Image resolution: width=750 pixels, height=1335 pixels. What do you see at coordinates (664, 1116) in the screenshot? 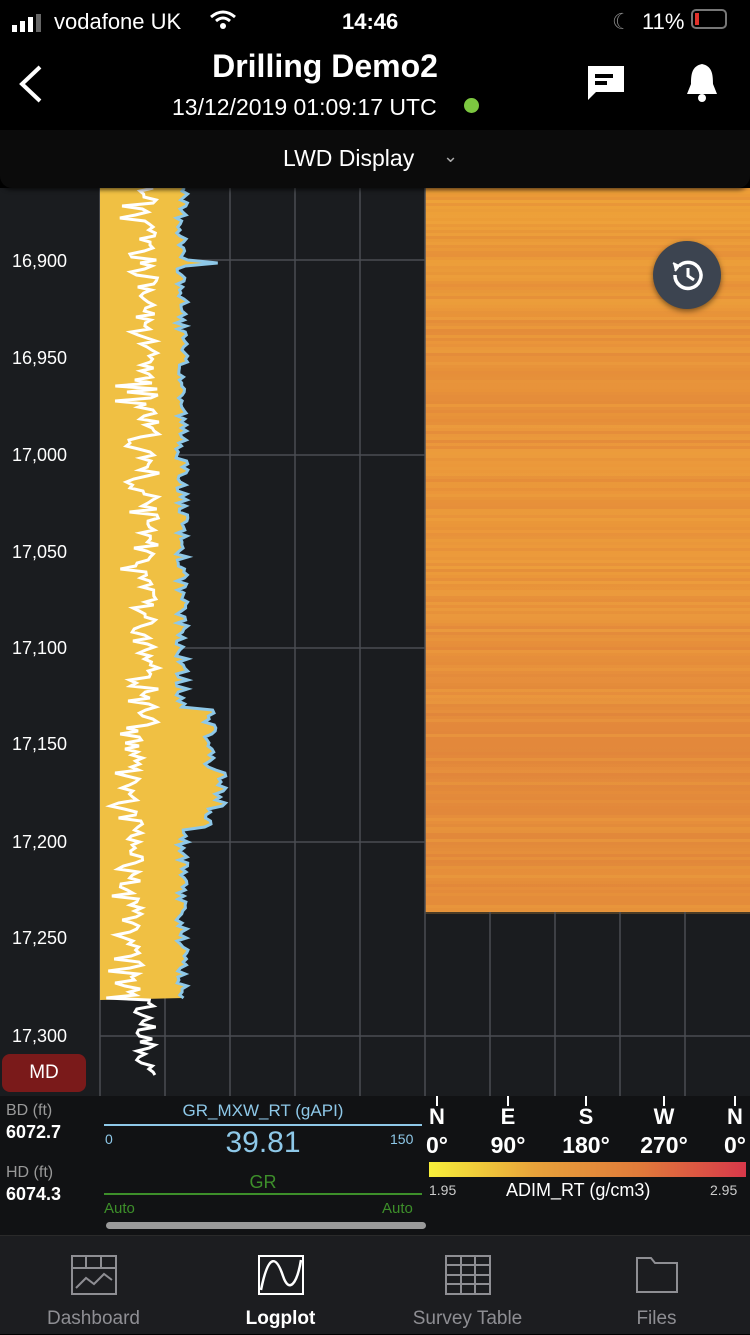
I see `compass-dir: W` at bounding box center [664, 1116].